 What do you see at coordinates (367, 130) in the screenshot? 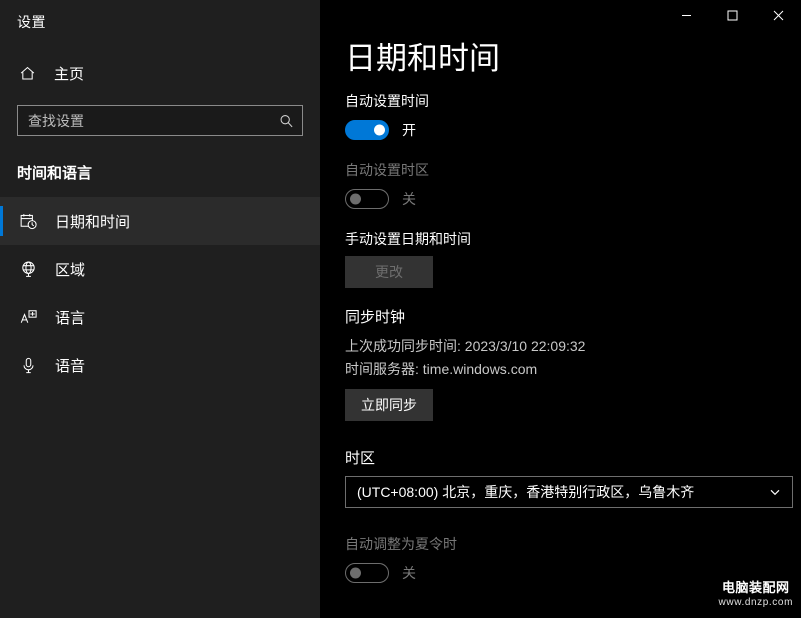
I see `auto-time-toggle` at bounding box center [367, 130].